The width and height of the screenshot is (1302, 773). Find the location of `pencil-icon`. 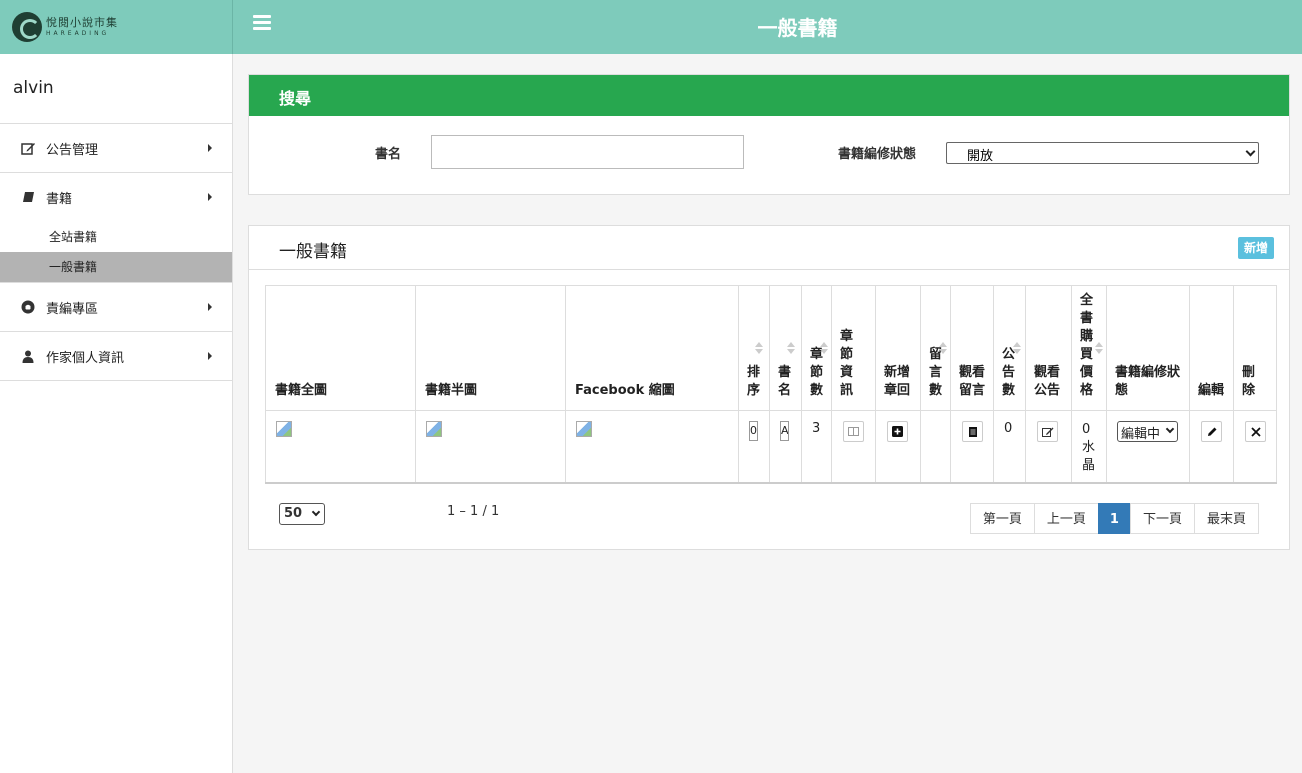

pencil-icon is located at coordinates (1211, 431).